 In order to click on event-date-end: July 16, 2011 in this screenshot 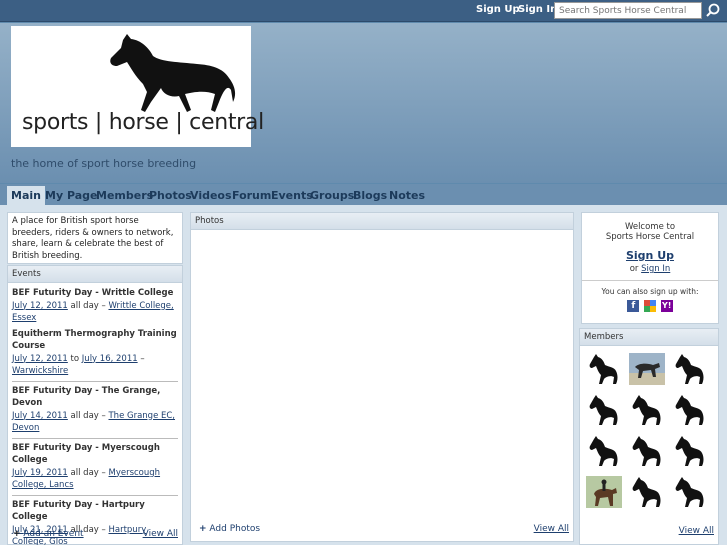, I will do `click(110, 359)`.